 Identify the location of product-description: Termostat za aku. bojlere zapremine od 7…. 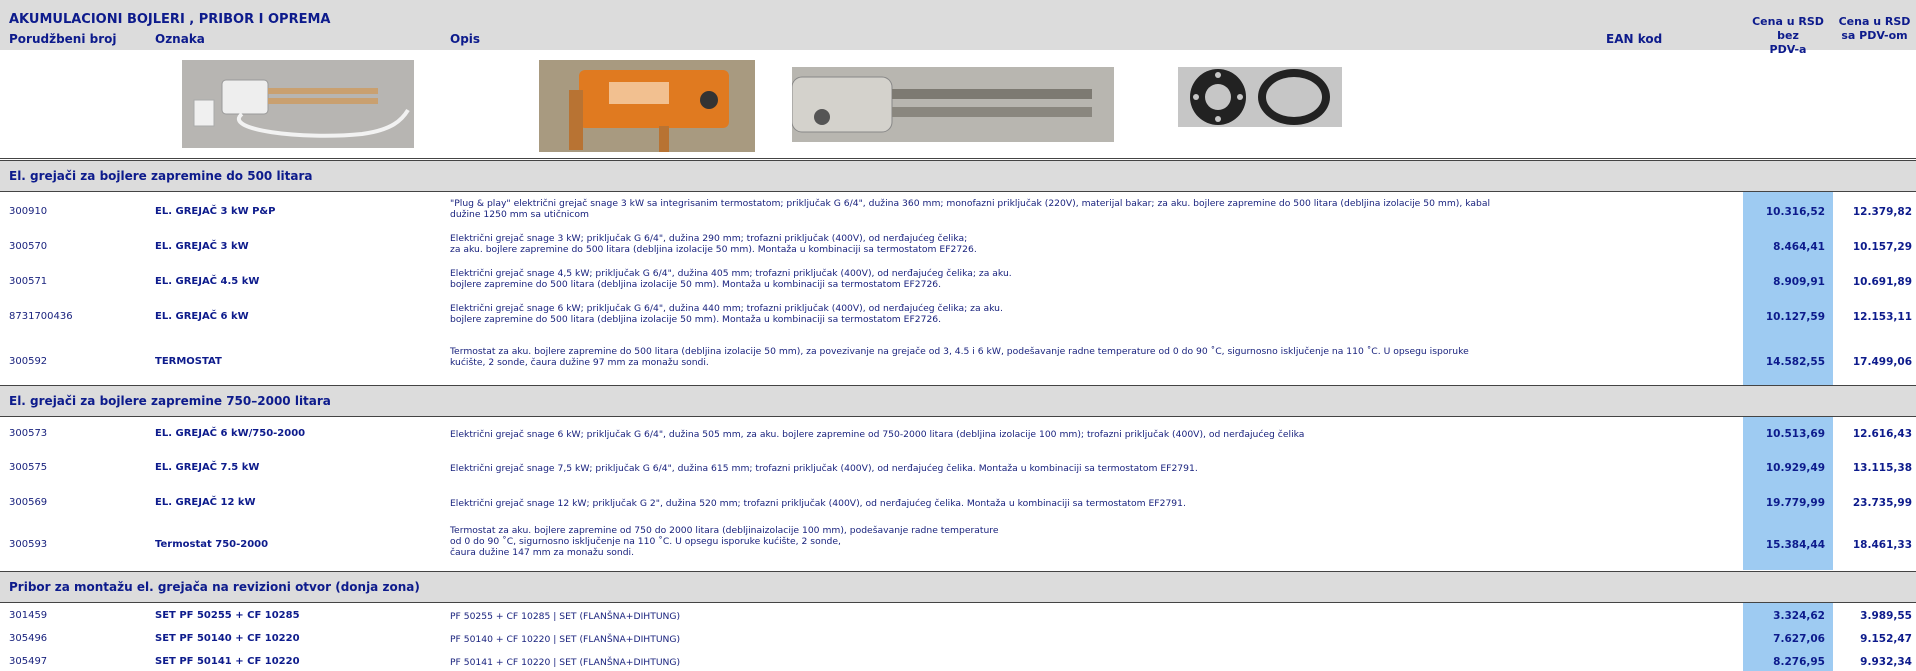
(724, 541).